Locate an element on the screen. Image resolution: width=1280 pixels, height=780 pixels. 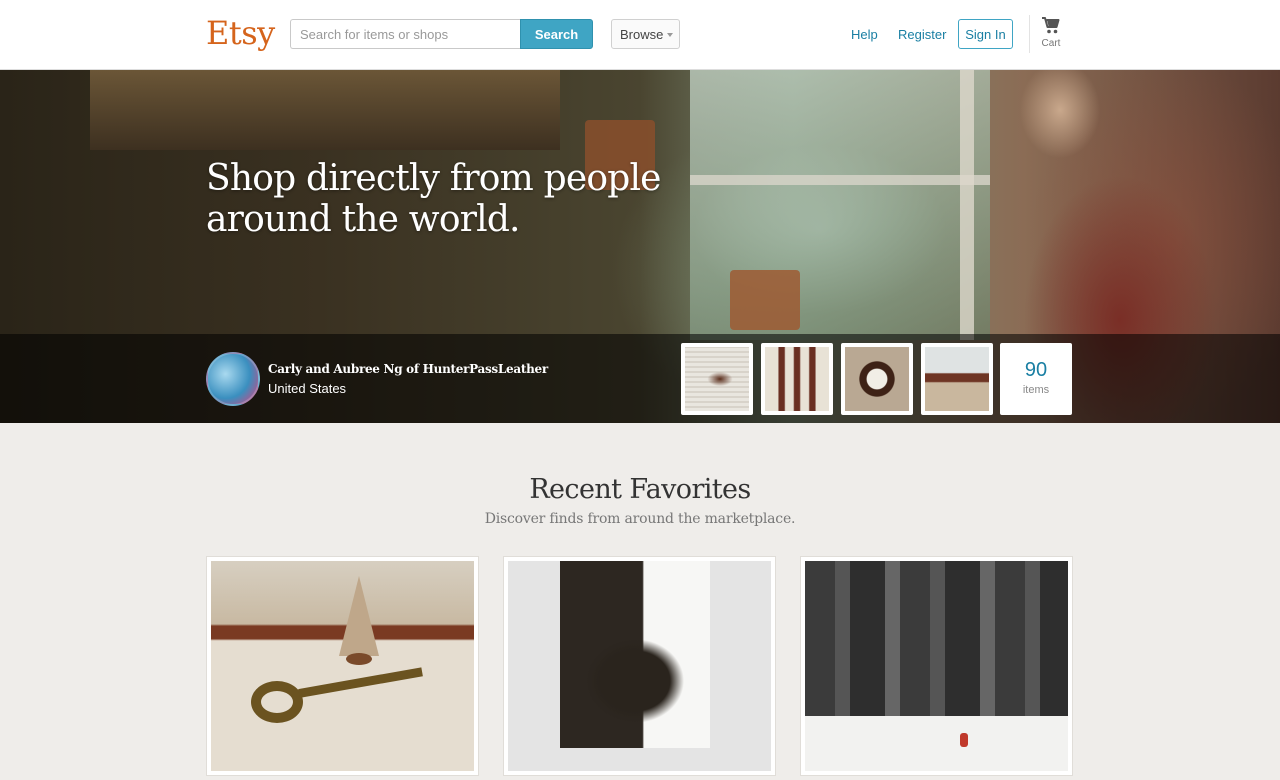
register-link: Register is located at coordinates (922, 34).